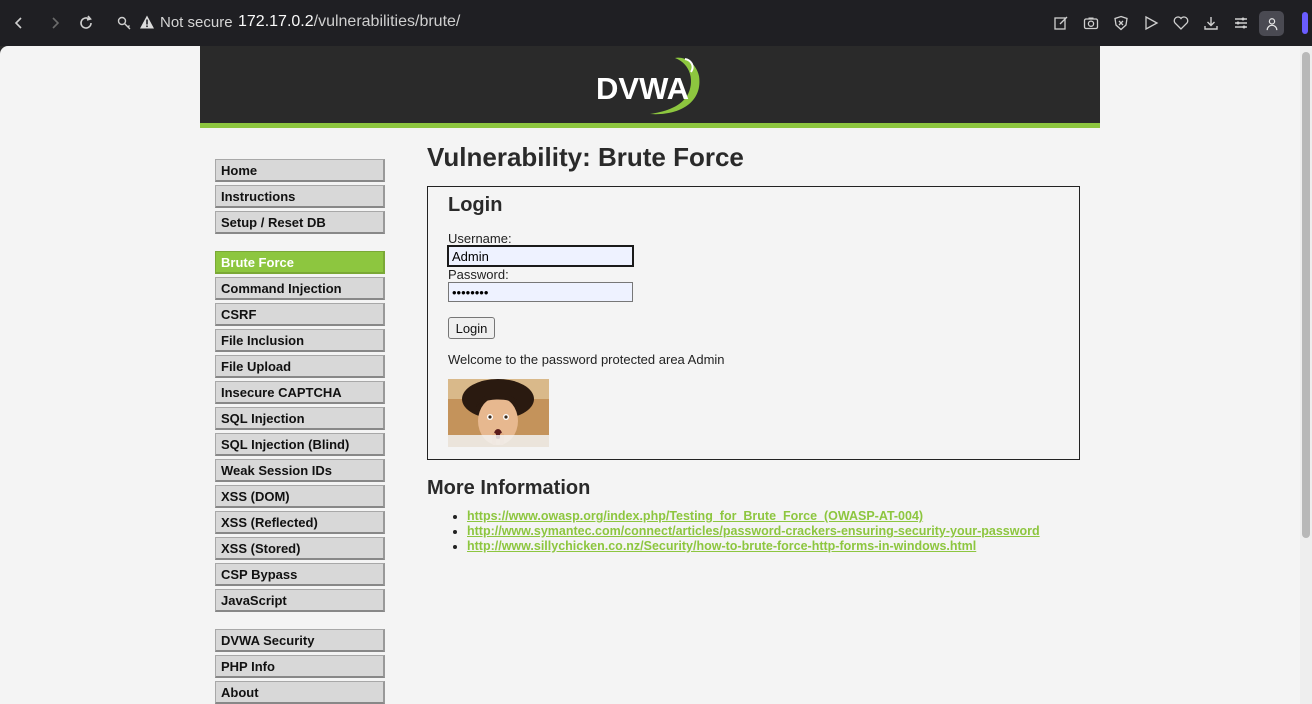 The width and height of the screenshot is (1312, 704). Describe the element at coordinates (300, 548) in the screenshot. I see `menu-item-xss-stored: XSS (Stored)` at that location.